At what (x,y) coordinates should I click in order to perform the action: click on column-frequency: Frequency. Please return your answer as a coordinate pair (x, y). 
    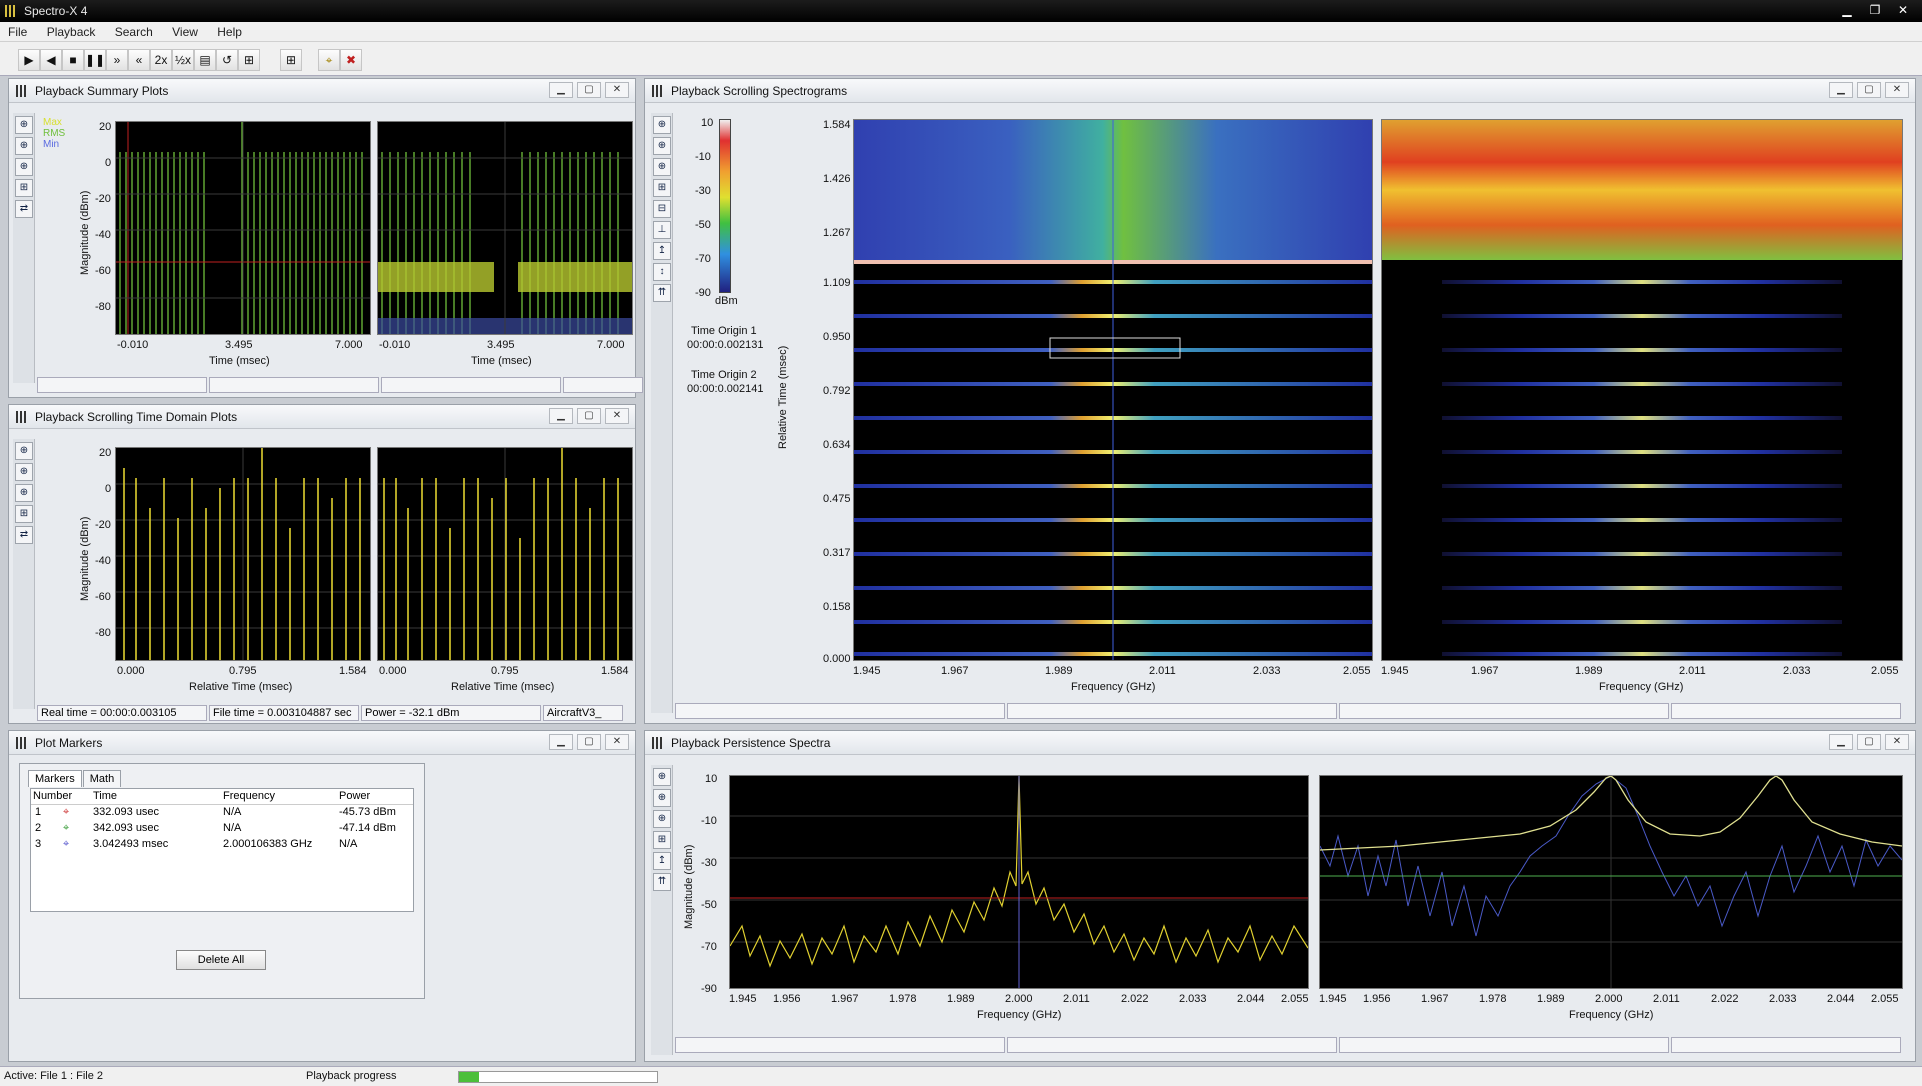
    Looking at the image, I should click on (249, 796).